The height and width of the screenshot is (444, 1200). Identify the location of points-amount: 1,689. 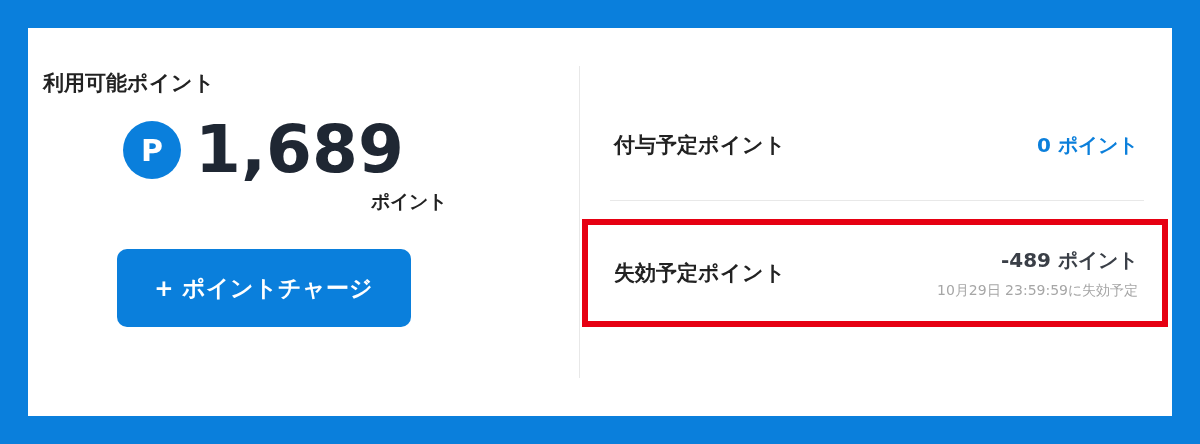
(299, 150).